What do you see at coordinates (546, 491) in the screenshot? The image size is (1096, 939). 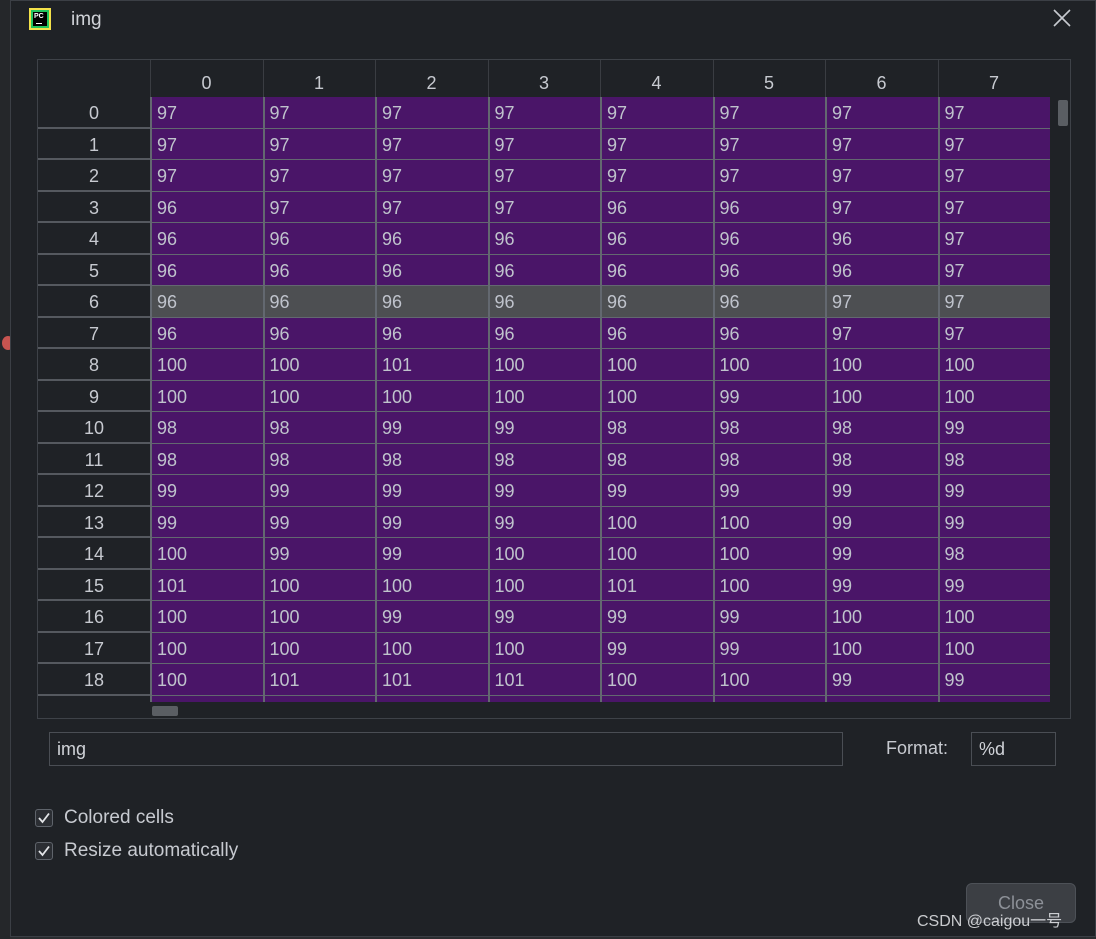 I see `table-row: 12 99 99 99 99 99 99 99 99` at bounding box center [546, 491].